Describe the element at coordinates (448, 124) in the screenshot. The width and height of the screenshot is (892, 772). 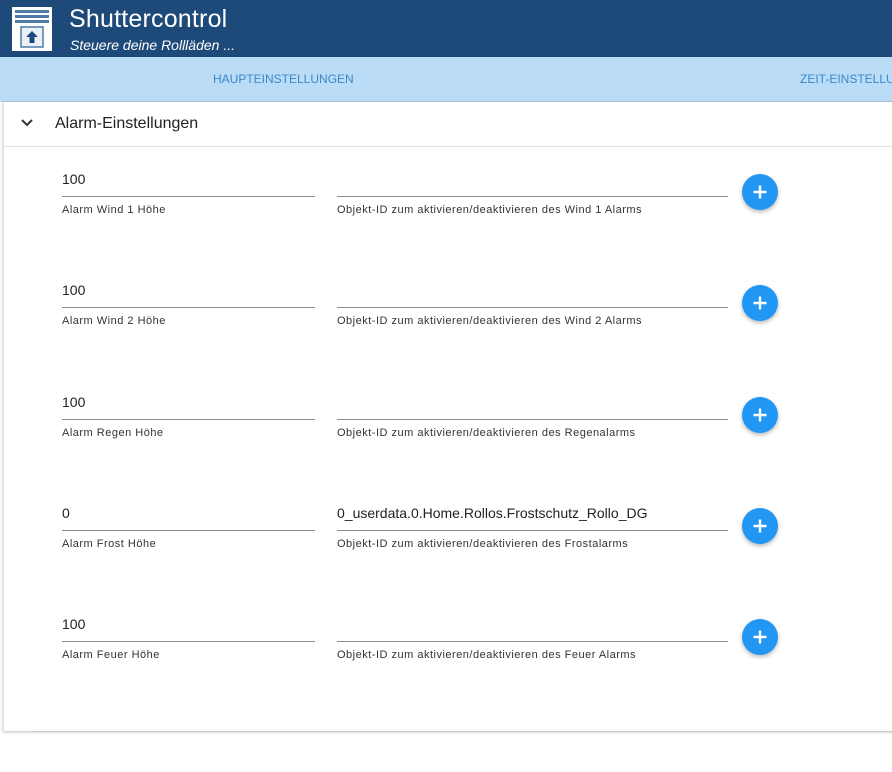
I see `panel-header: Alarm-Einstellungen` at that location.